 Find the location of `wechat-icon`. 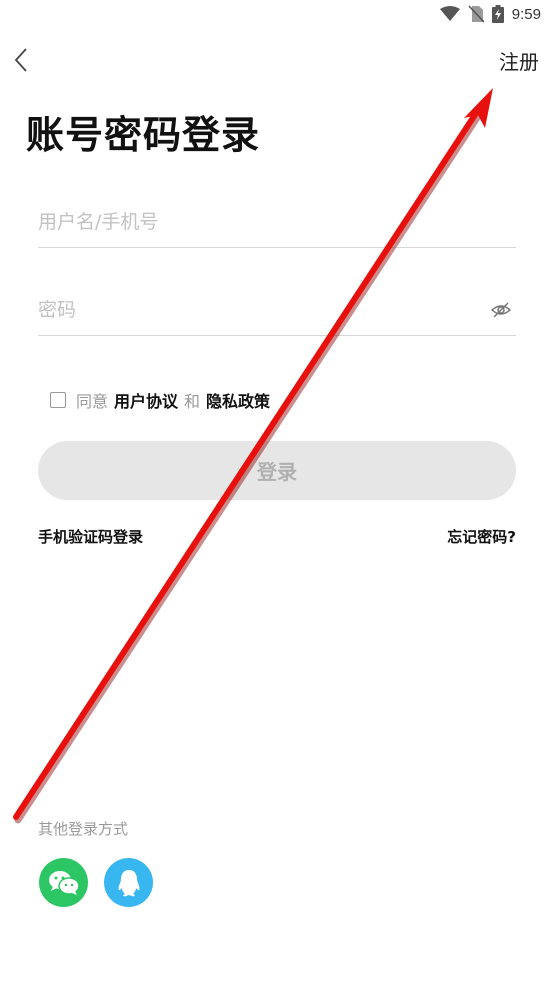

wechat-icon is located at coordinates (64, 882).